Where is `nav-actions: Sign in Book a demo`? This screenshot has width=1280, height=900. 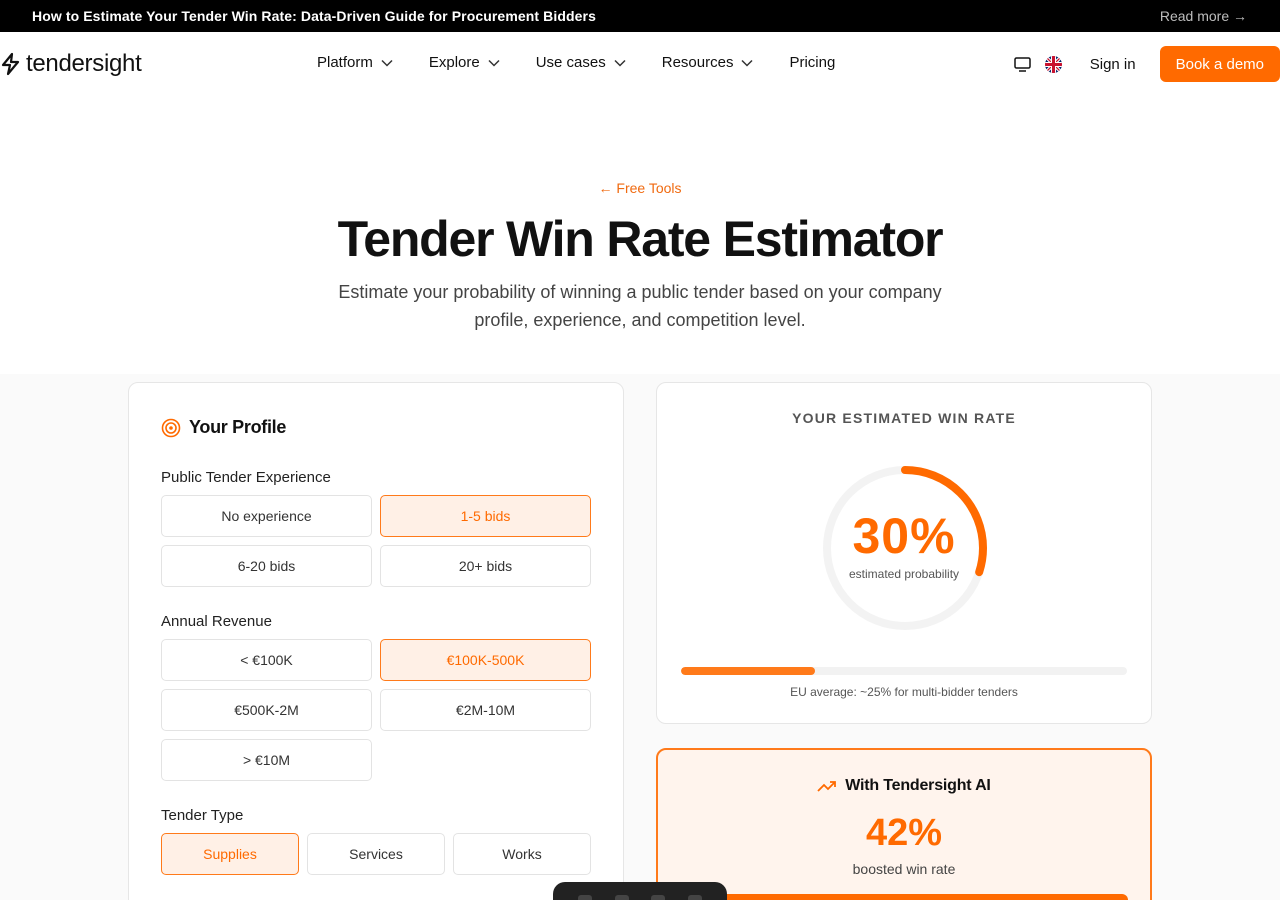
nav-actions: Sign in Book a demo is located at coordinates (1147, 64).